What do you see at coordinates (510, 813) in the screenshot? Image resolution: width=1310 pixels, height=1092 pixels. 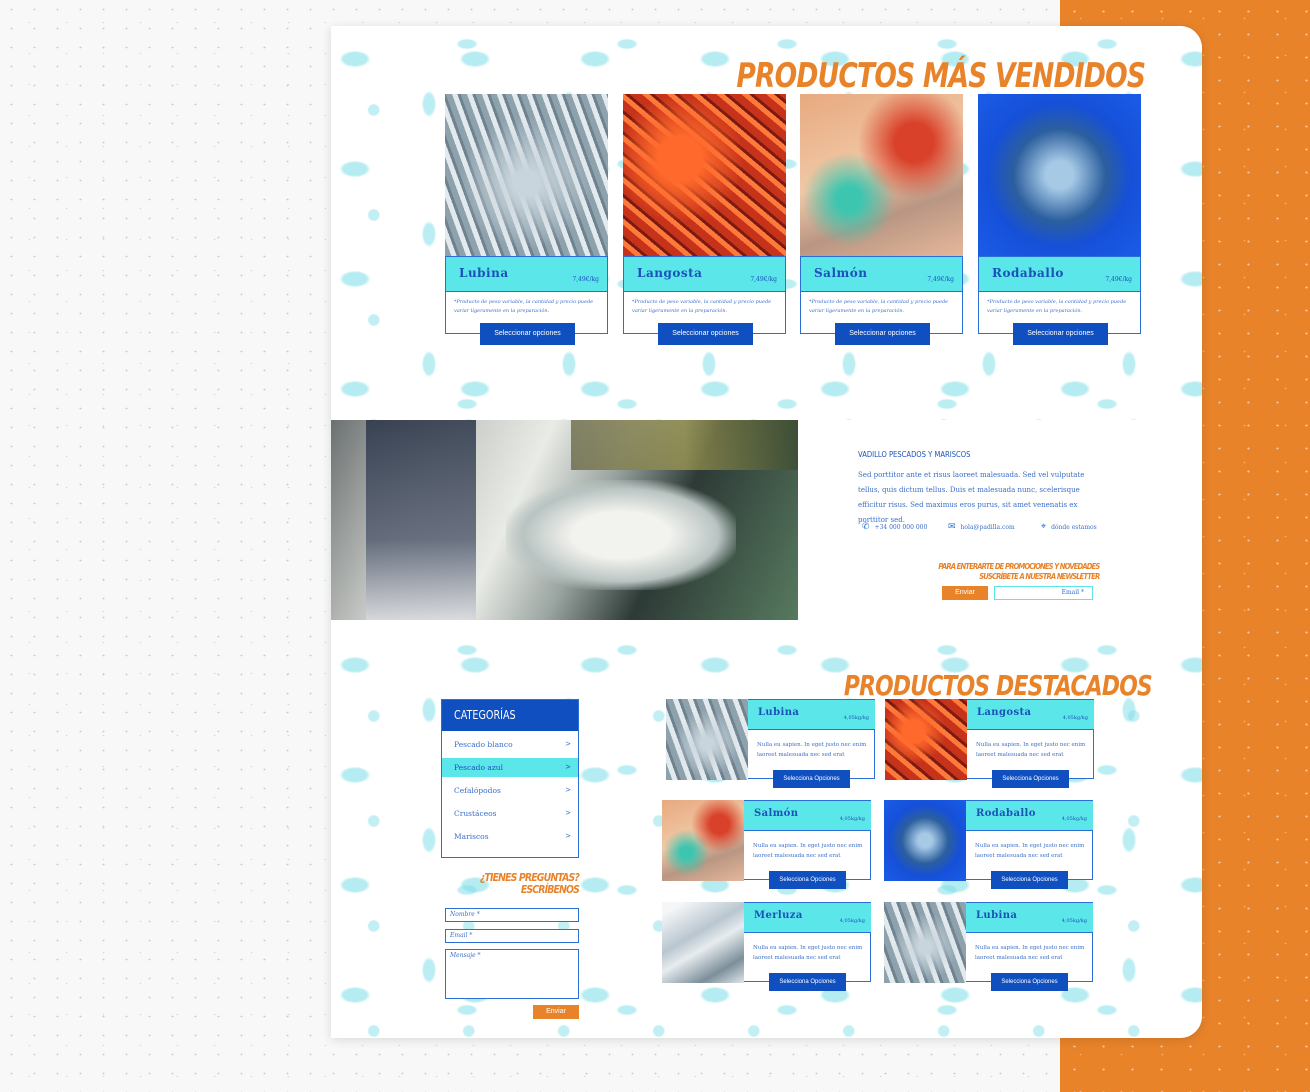 I see `category-item-crustaceos: Crustáceos >` at bounding box center [510, 813].